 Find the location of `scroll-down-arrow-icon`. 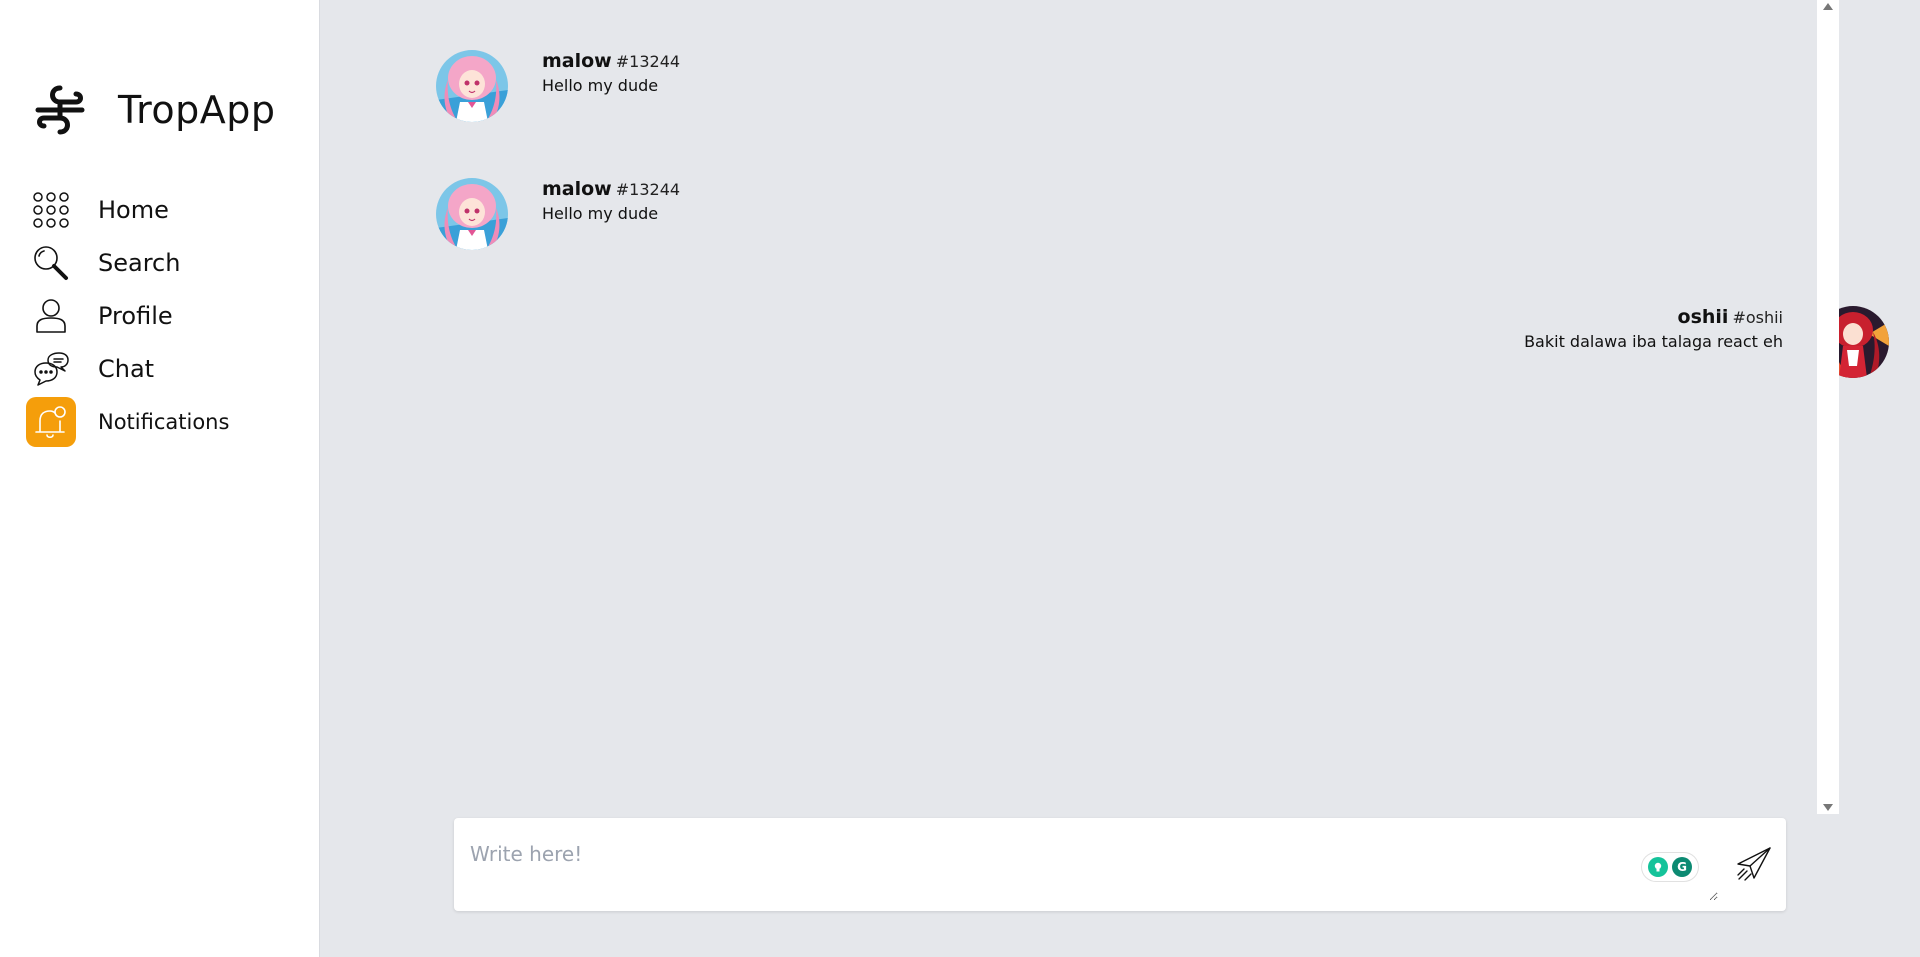

scroll-down-arrow-icon is located at coordinates (1828, 807).